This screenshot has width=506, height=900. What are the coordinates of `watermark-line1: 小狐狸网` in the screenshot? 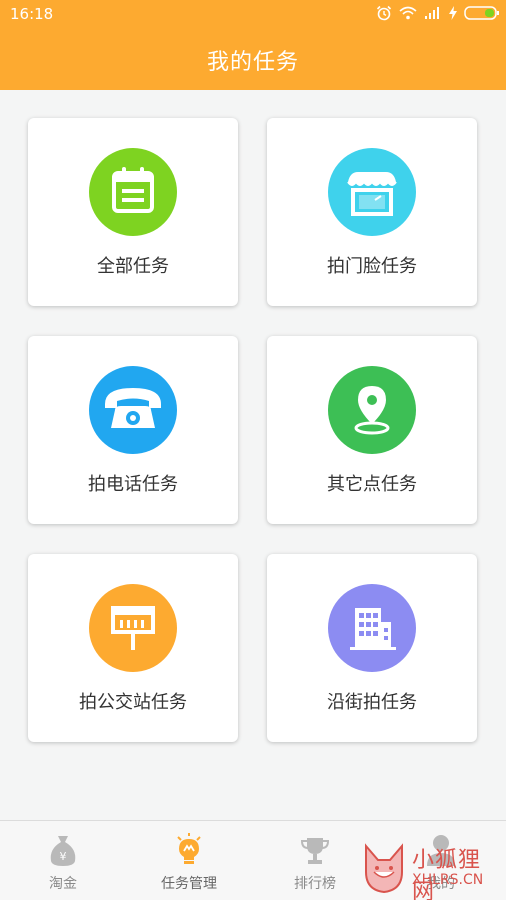 It's located at (447, 874).